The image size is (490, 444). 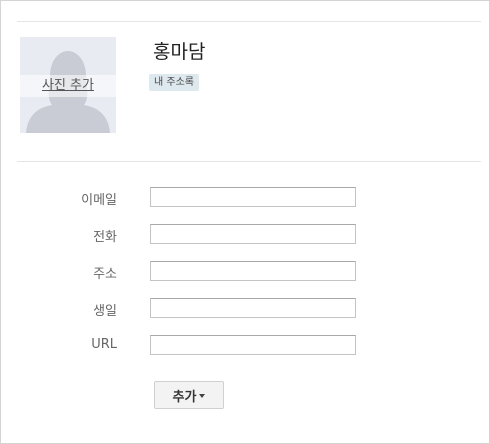 I want to click on url-row: URL, so click(x=245, y=346).